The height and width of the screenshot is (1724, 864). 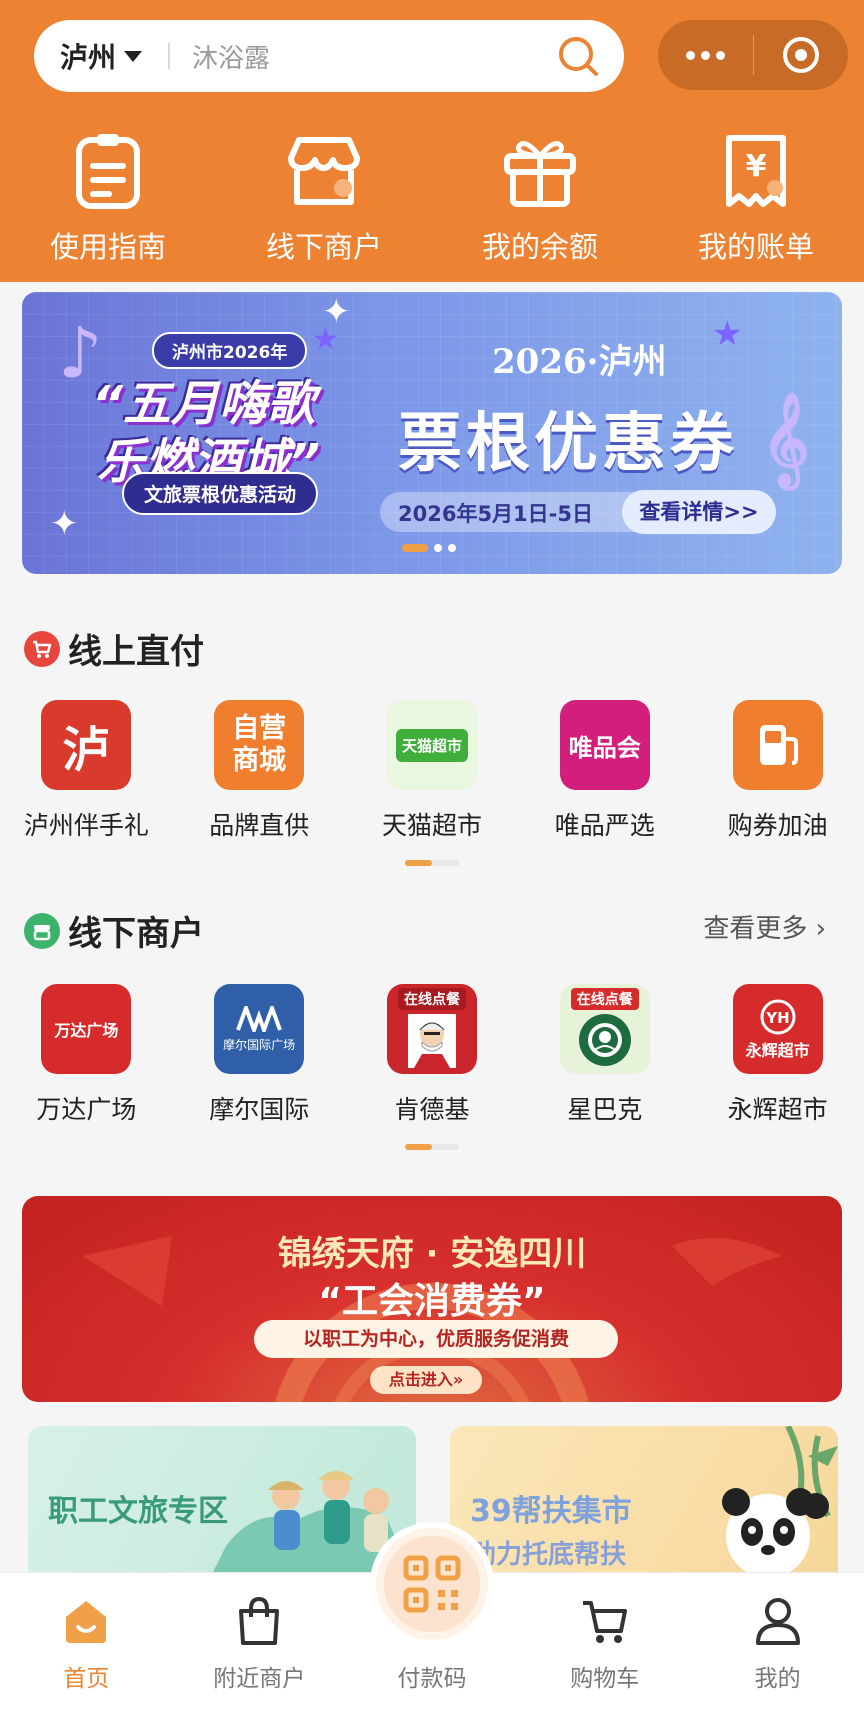 What do you see at coordinates (429, 548) in the screenshot?
I see `carousel-indicator` at bounding box center [429, 548].